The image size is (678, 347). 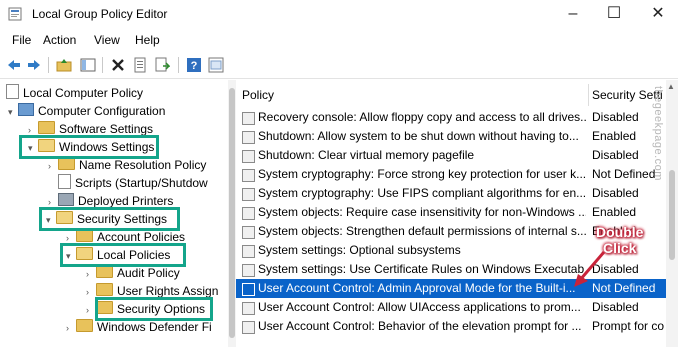 I want to click on menu-help: Help, so click(x=147, y=40).